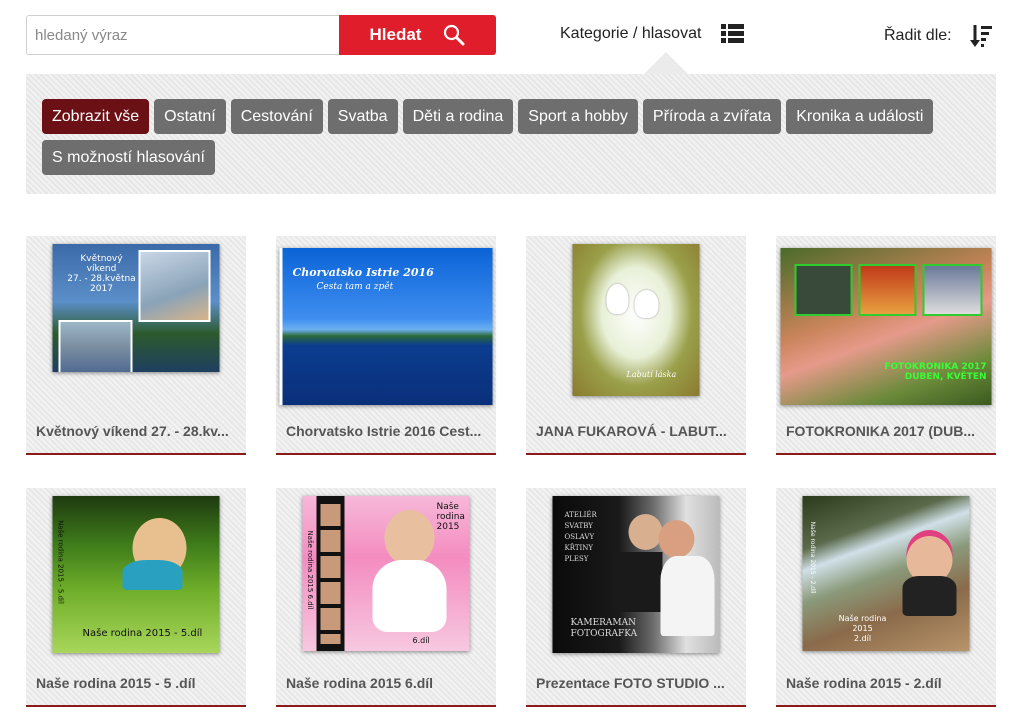 This screenshot has width=1019, height=724. I want to click on search-button-label: Hledat, so click(395, 34).